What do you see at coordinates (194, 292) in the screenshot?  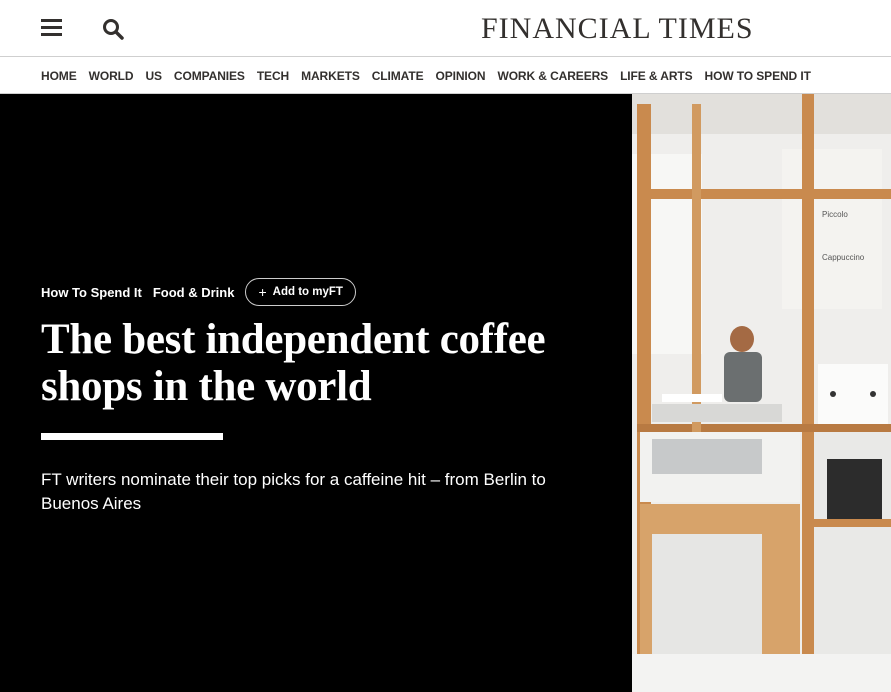 I see `tag-food-drink: Food & Drink` at bounding box center [194, 292].